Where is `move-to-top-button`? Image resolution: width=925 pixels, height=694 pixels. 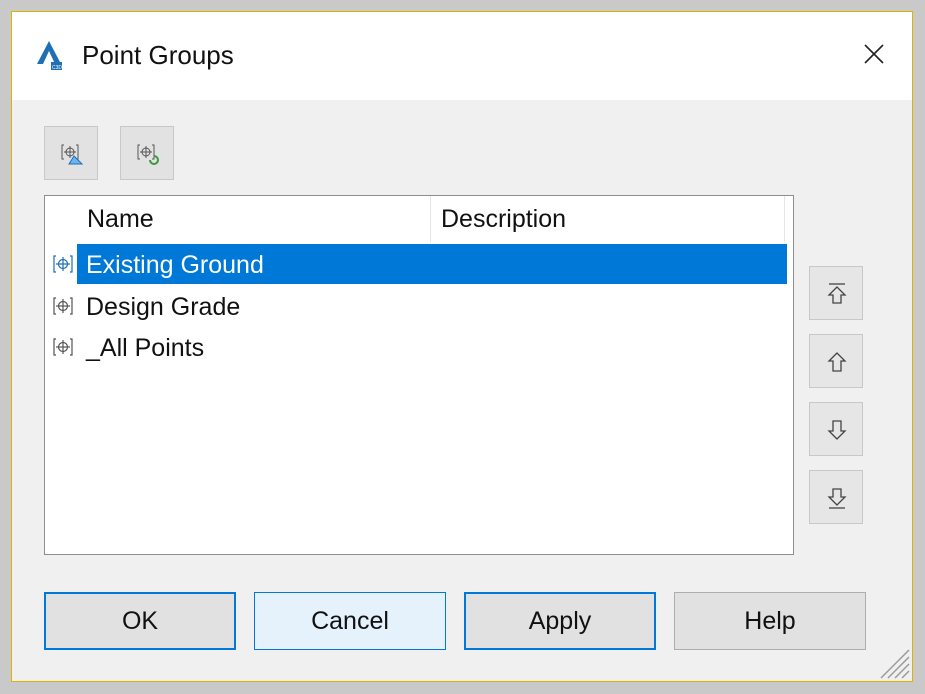 move-to-top-button is located at coordinates (836, 293).